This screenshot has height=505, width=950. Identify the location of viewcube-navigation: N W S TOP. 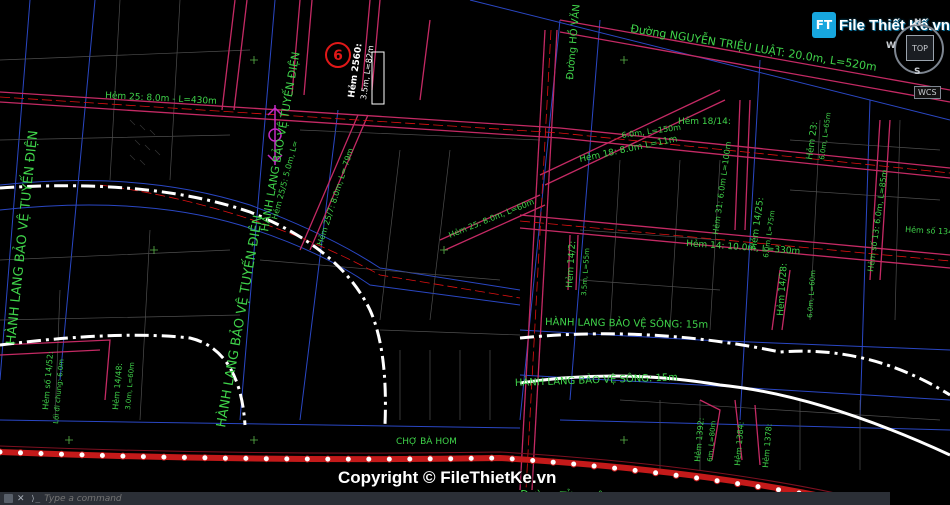
(915, 47).